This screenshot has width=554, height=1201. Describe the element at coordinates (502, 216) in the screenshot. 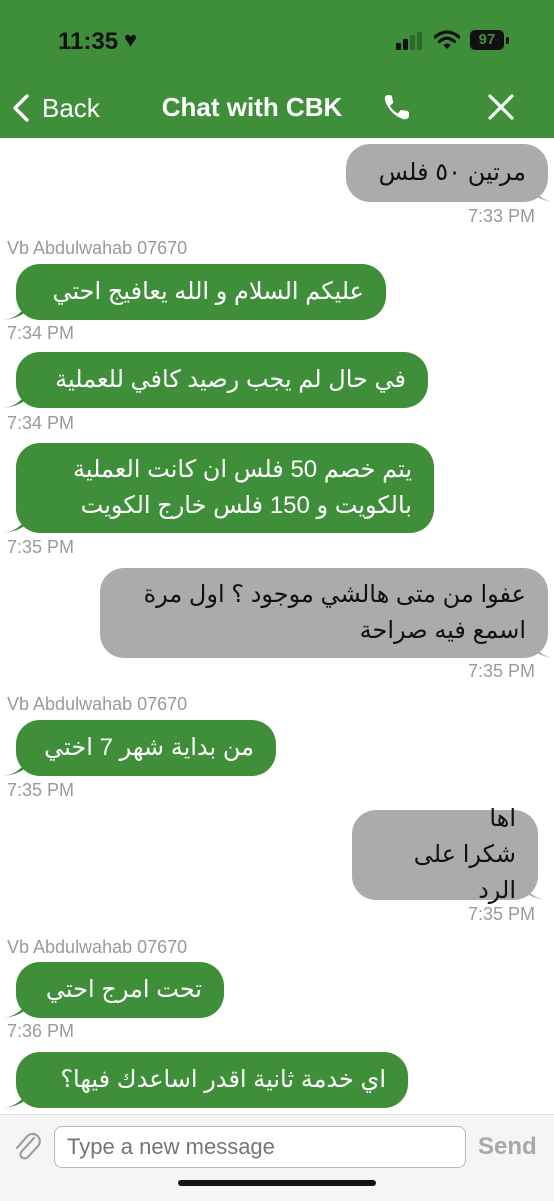

I see `message-timestamp: 7:33 PM` at that location.